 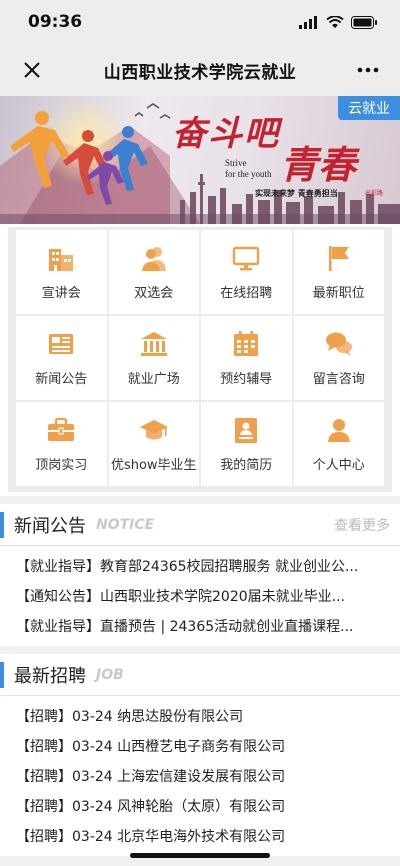 What do you see at coordinates (338, 358) in the screenshot?
I see `menu-item-message: 留言咨询` at bounding box center [338, 358].